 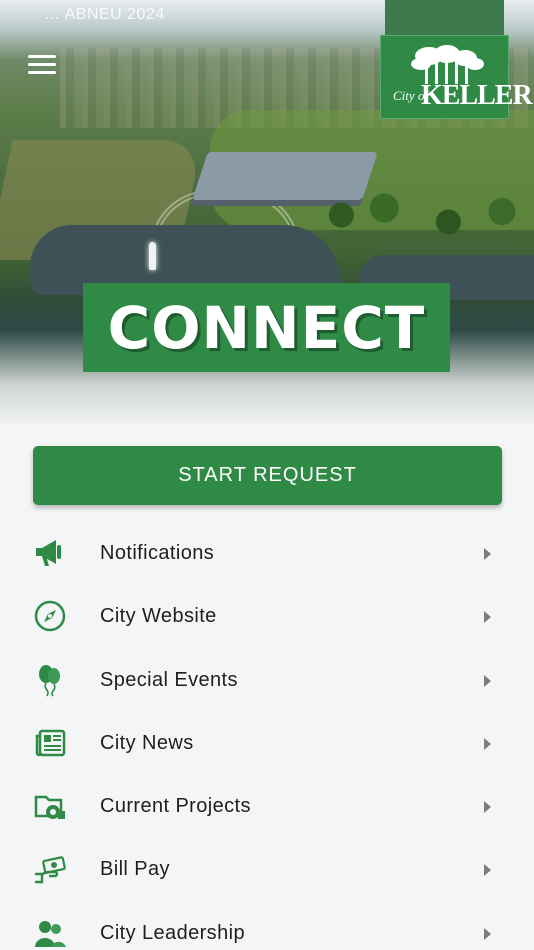 What do you see at coordinates (48, 553) in the screenshot?
I see `megaphone-icon` at bounding box center [48, 553].